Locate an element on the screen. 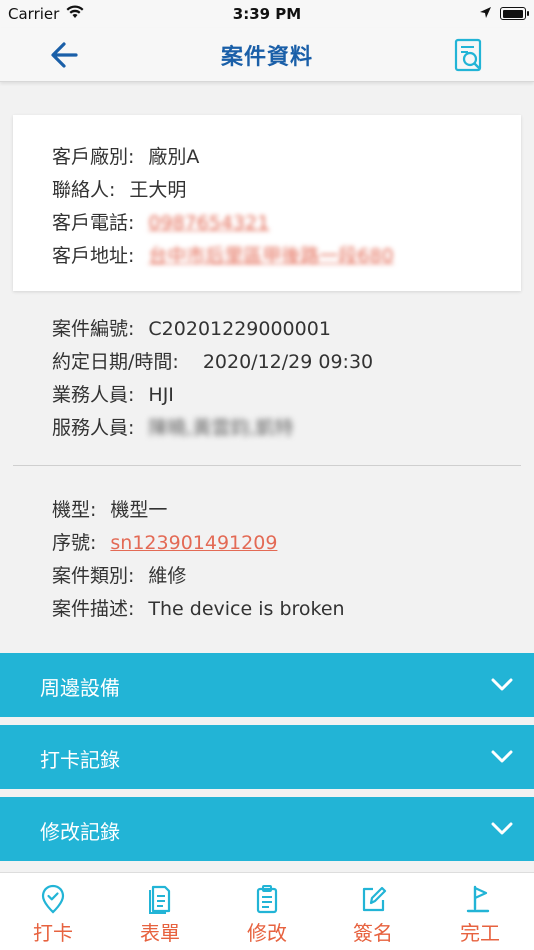 The width and height of the screenshot is (534, 950). phone-row: 客戶電話: 0987654321 is located at coordinates (160, 221).